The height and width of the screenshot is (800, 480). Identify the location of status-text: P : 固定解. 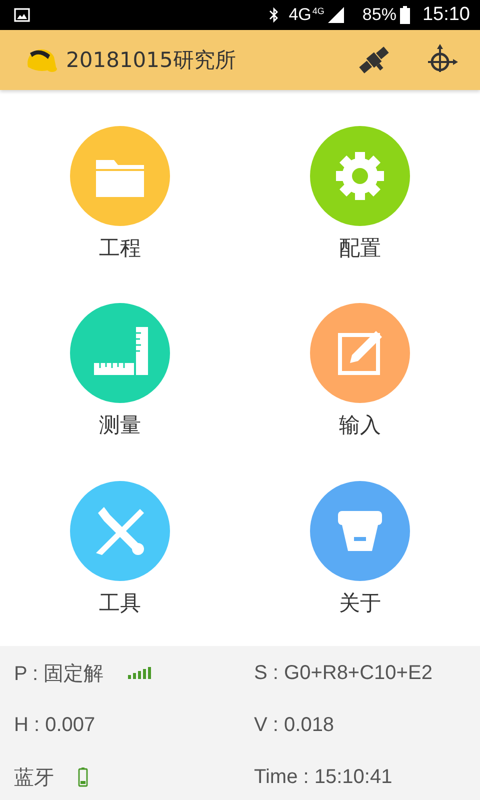
(59, 674).